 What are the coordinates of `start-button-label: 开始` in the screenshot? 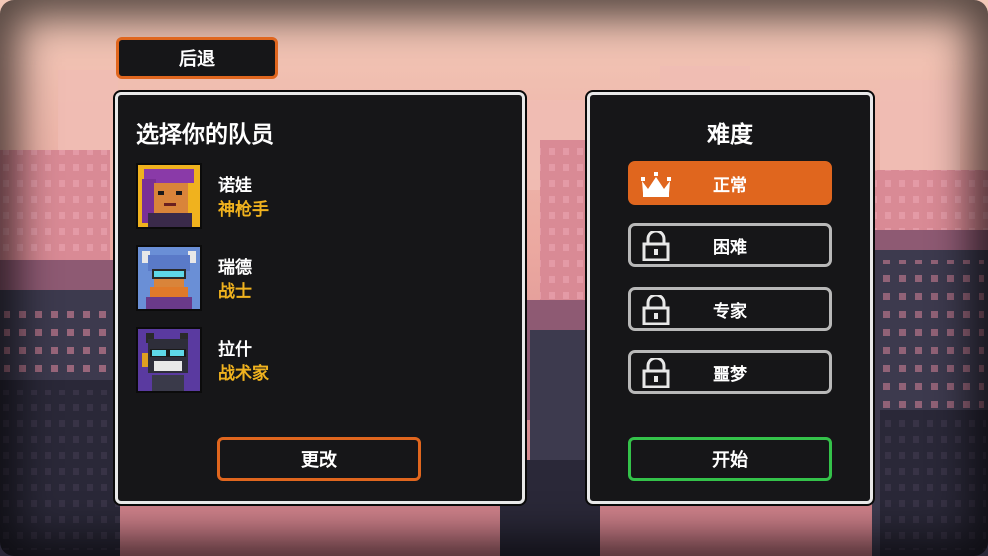 It's located at (730, 460).